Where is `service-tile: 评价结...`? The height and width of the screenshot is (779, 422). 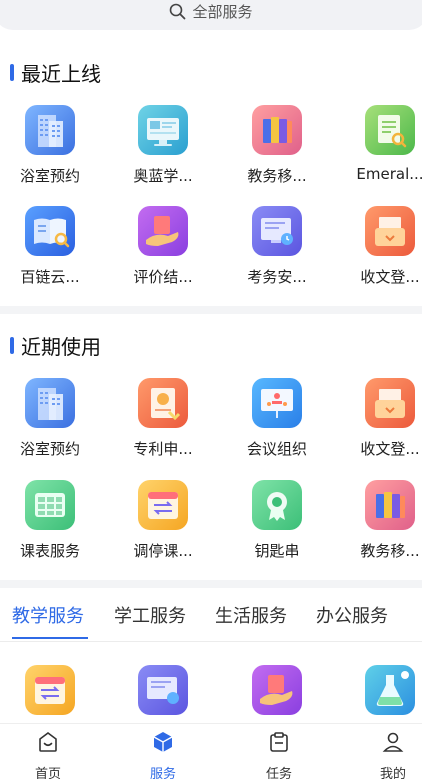 service-tile: 评价结... is located at coordinates (163, 246).